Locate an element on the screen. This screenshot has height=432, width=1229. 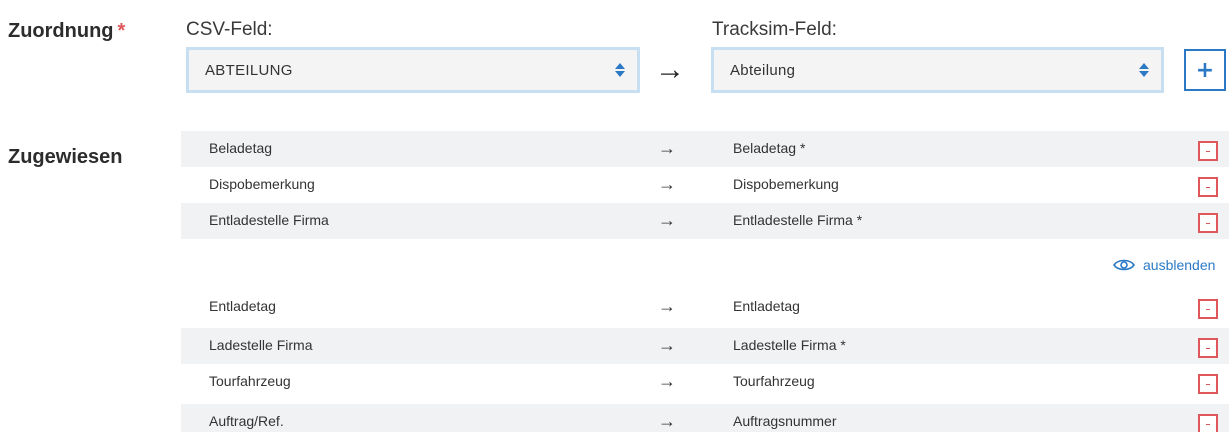
mapping-target: Tourfahrzeug is located at coordinates (774, 381).